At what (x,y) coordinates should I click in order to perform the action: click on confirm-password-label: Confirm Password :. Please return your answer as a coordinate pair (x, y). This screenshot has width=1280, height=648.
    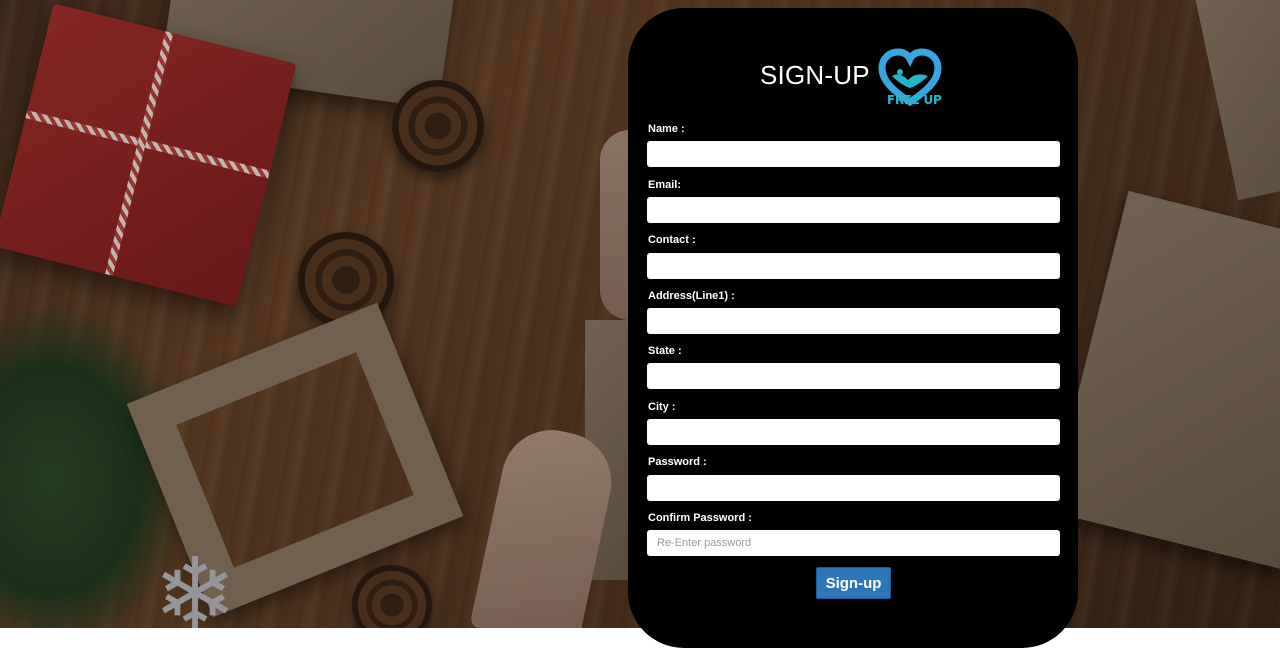
    Looking at the image, I should click on (700, 518).